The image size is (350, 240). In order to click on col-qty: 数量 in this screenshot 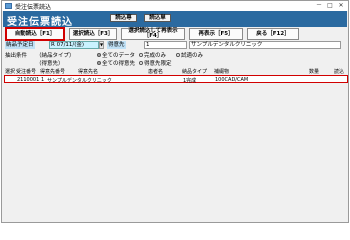, I will do `click(314, 71)`.